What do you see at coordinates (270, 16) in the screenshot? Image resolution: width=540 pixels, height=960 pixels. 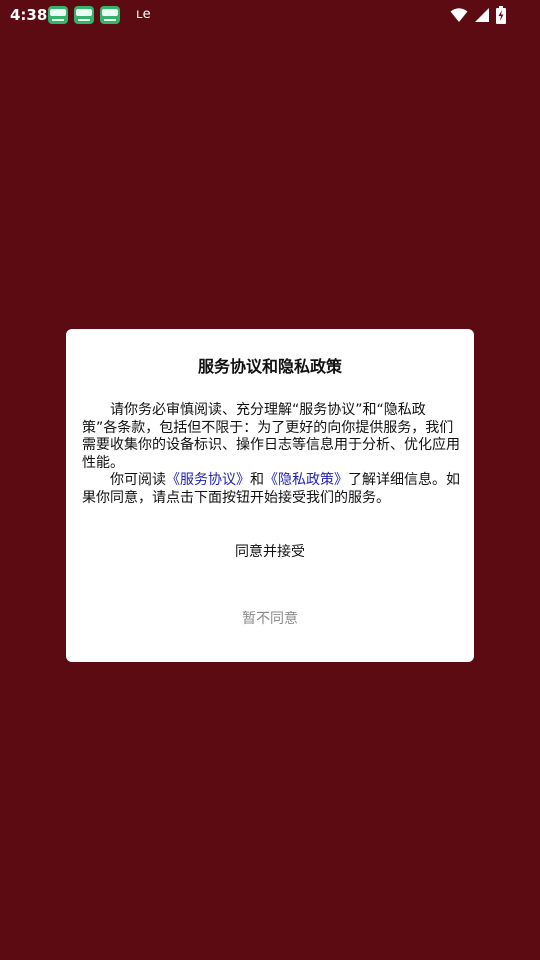 I see `status-bar: 4:38 ʟe` at bounding box center [270, 16].